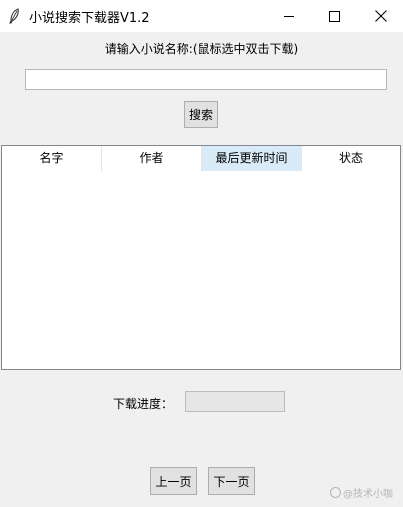  What do you see at coordinates (206, 79) in the screenshot?
I see `search-input` at bounding box center [206, 79].